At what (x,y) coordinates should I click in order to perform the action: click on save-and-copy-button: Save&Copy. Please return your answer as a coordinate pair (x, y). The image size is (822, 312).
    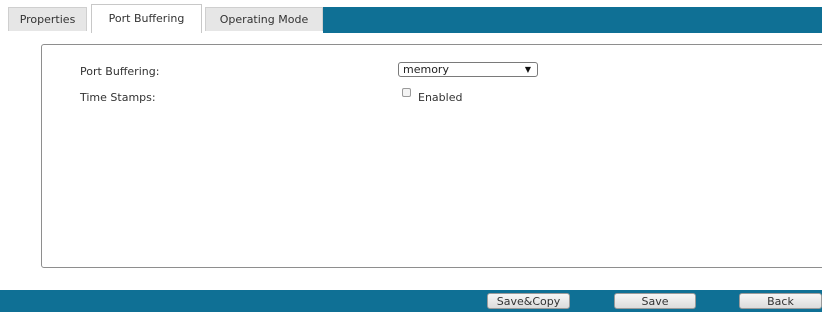
    Looking at the image, I should click on (528, 301).